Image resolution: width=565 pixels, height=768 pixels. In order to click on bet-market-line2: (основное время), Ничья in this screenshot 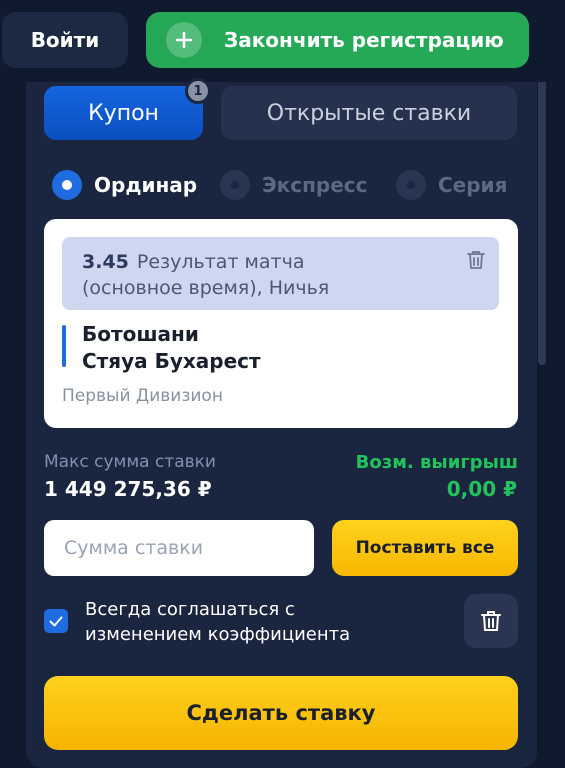, I will do `click(206, 288)`.